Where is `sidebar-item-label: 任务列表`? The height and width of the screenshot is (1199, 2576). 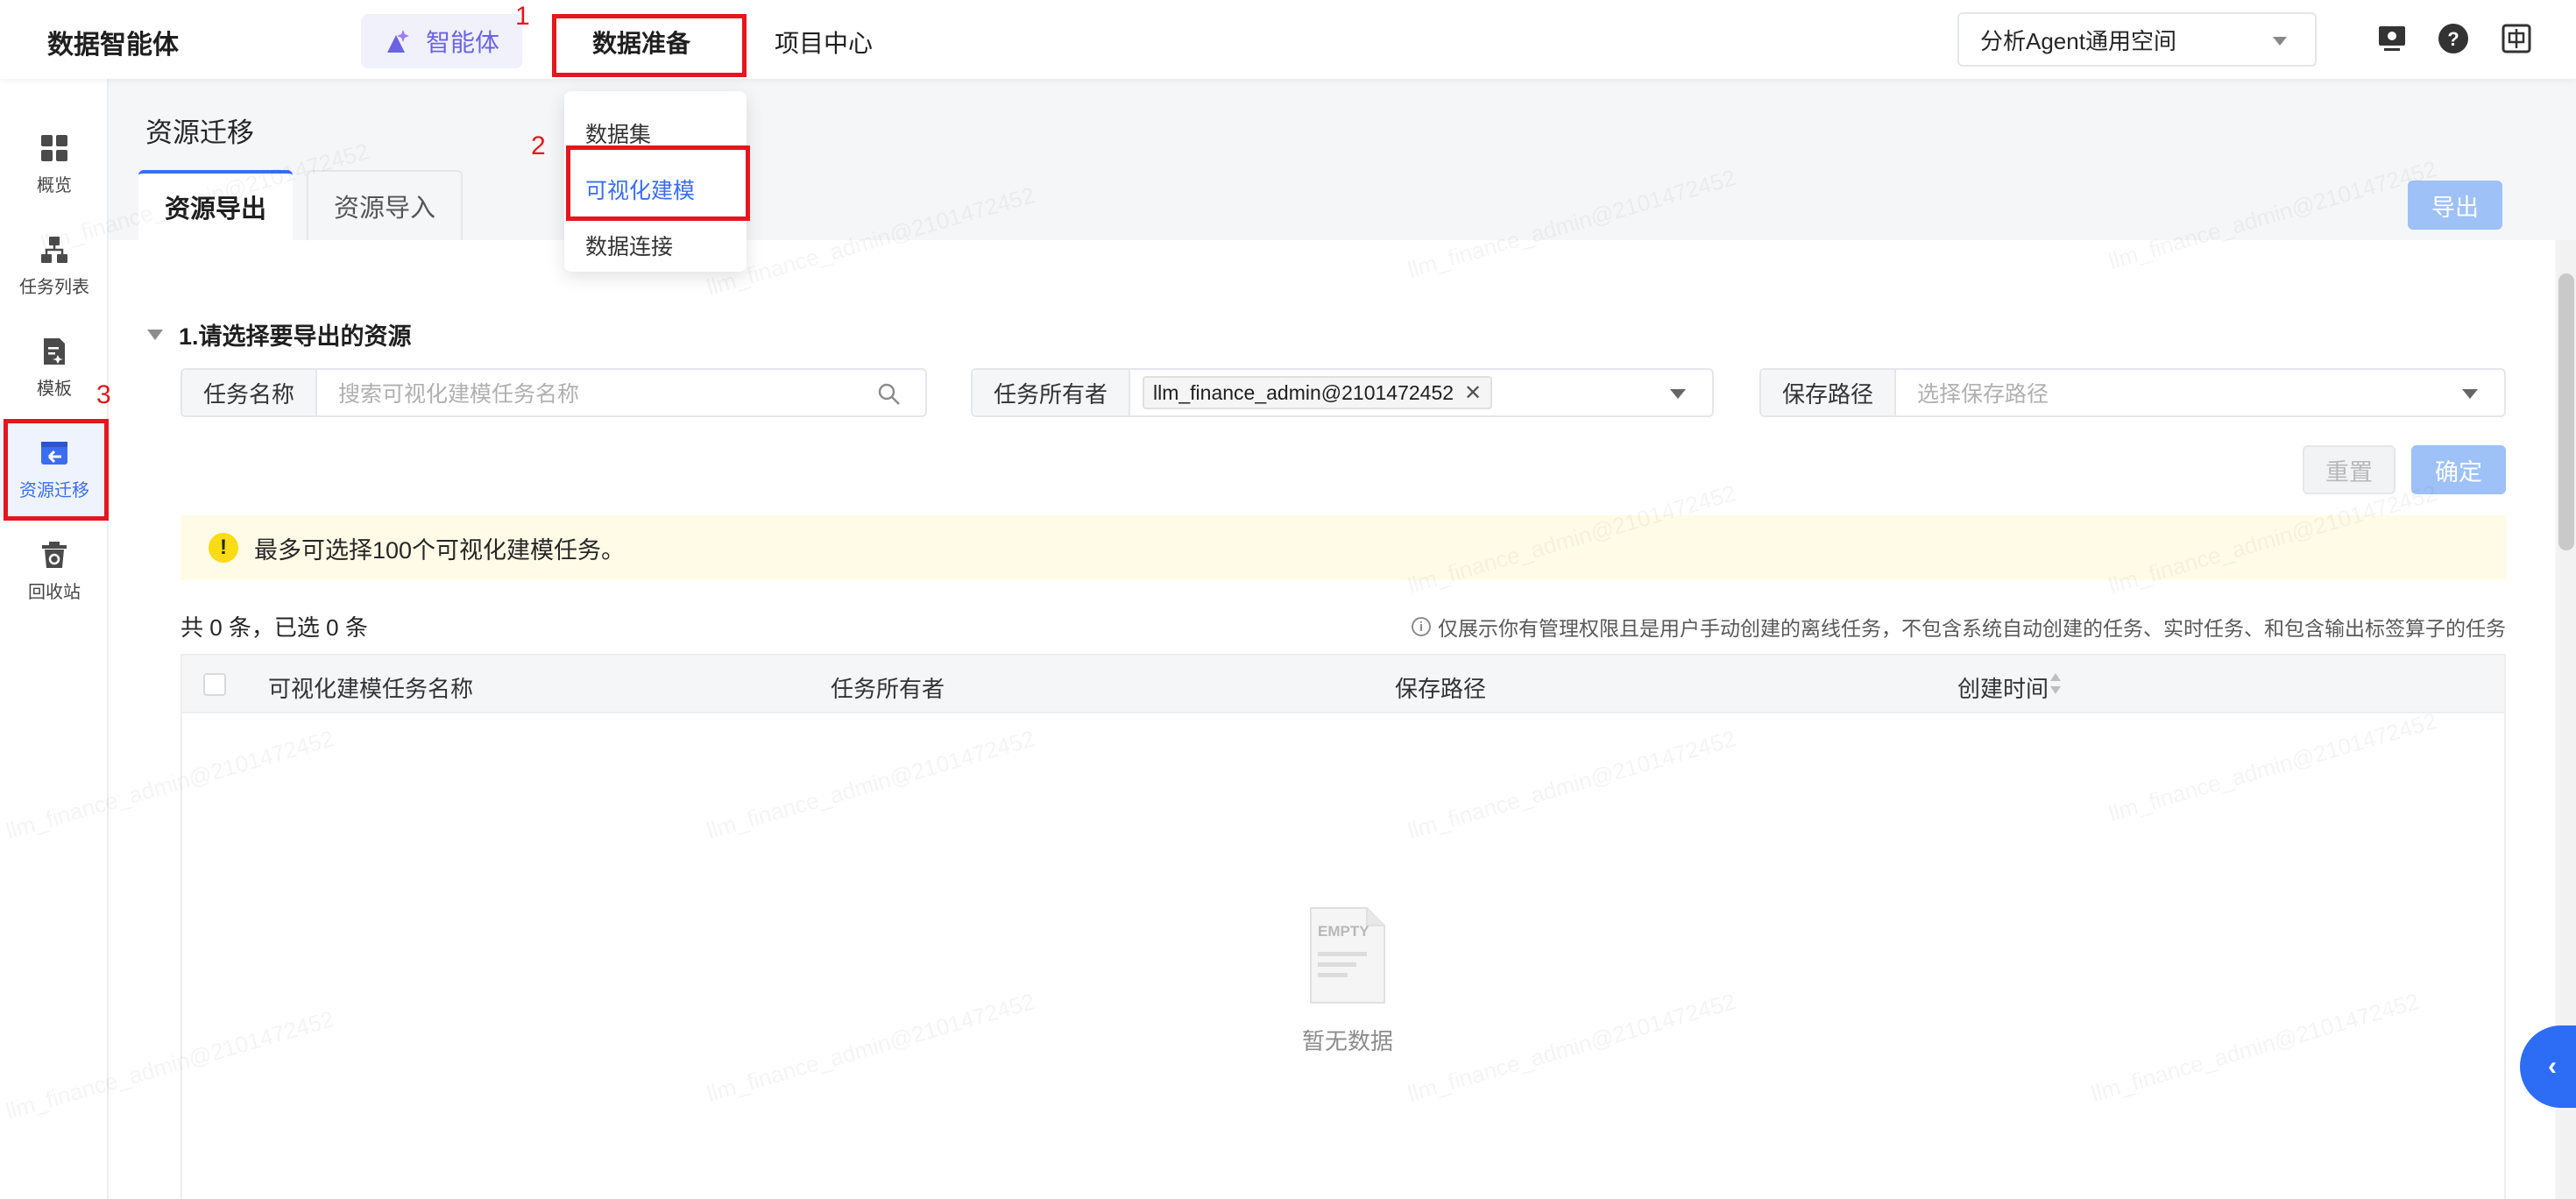
sidebar-item-label: 任务列表 is located at coordinates (54, 287).